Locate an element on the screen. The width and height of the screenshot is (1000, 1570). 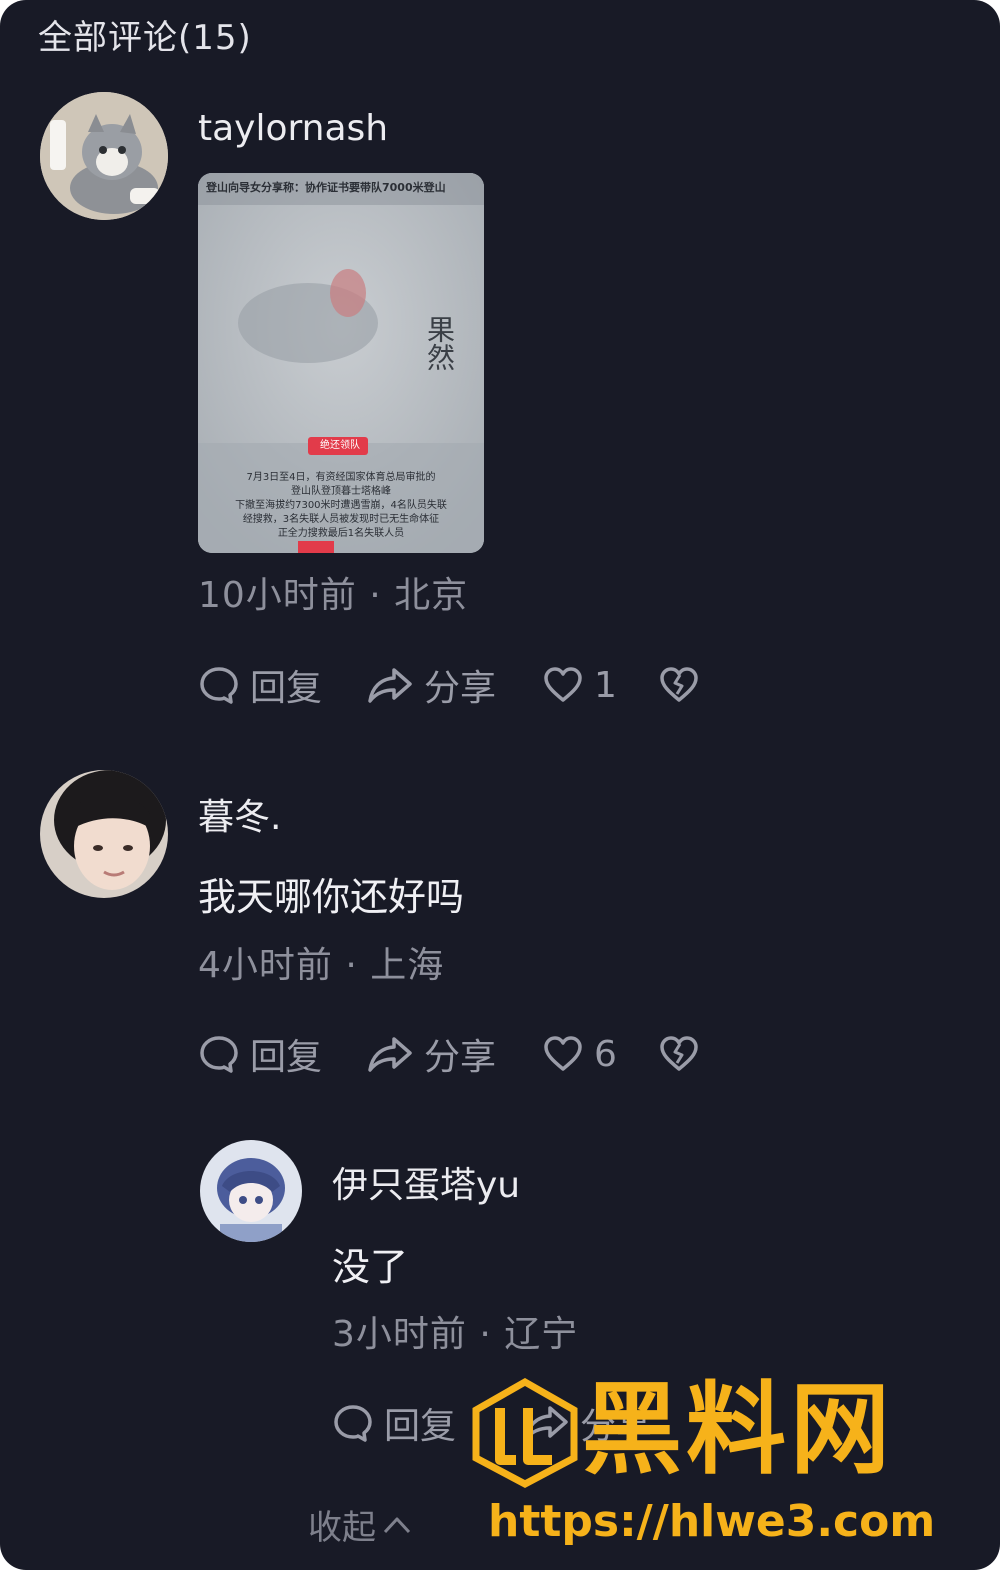
comment-actions: 回复 分享 6 is located at coordinates (458, 1054).